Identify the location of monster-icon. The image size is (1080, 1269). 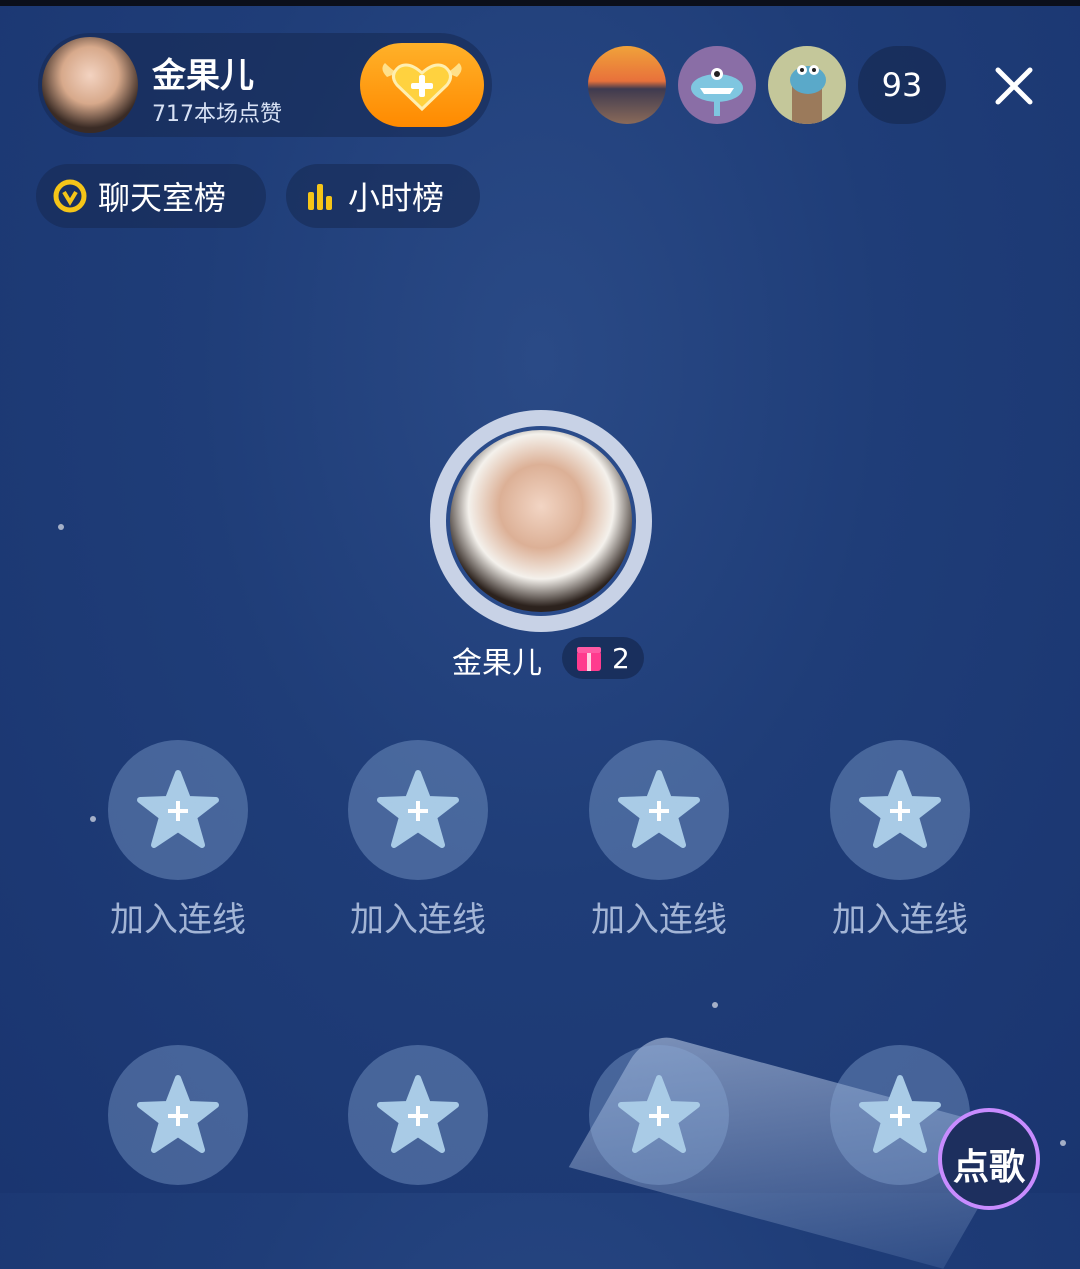
(717, 92).